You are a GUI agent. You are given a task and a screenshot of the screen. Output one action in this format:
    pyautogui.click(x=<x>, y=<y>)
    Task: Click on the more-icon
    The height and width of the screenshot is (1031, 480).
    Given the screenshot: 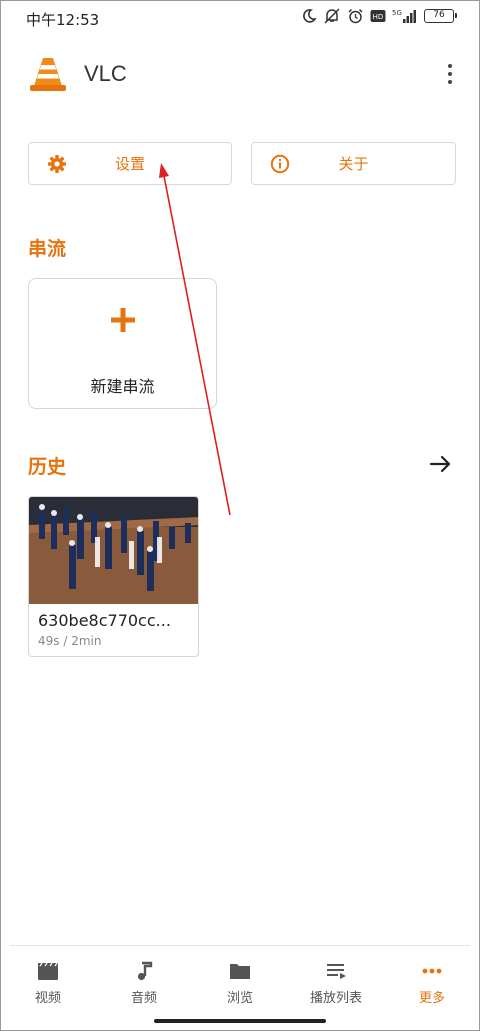 What is the action you would take?
    pyautogui.click(x=432, y=971)
    